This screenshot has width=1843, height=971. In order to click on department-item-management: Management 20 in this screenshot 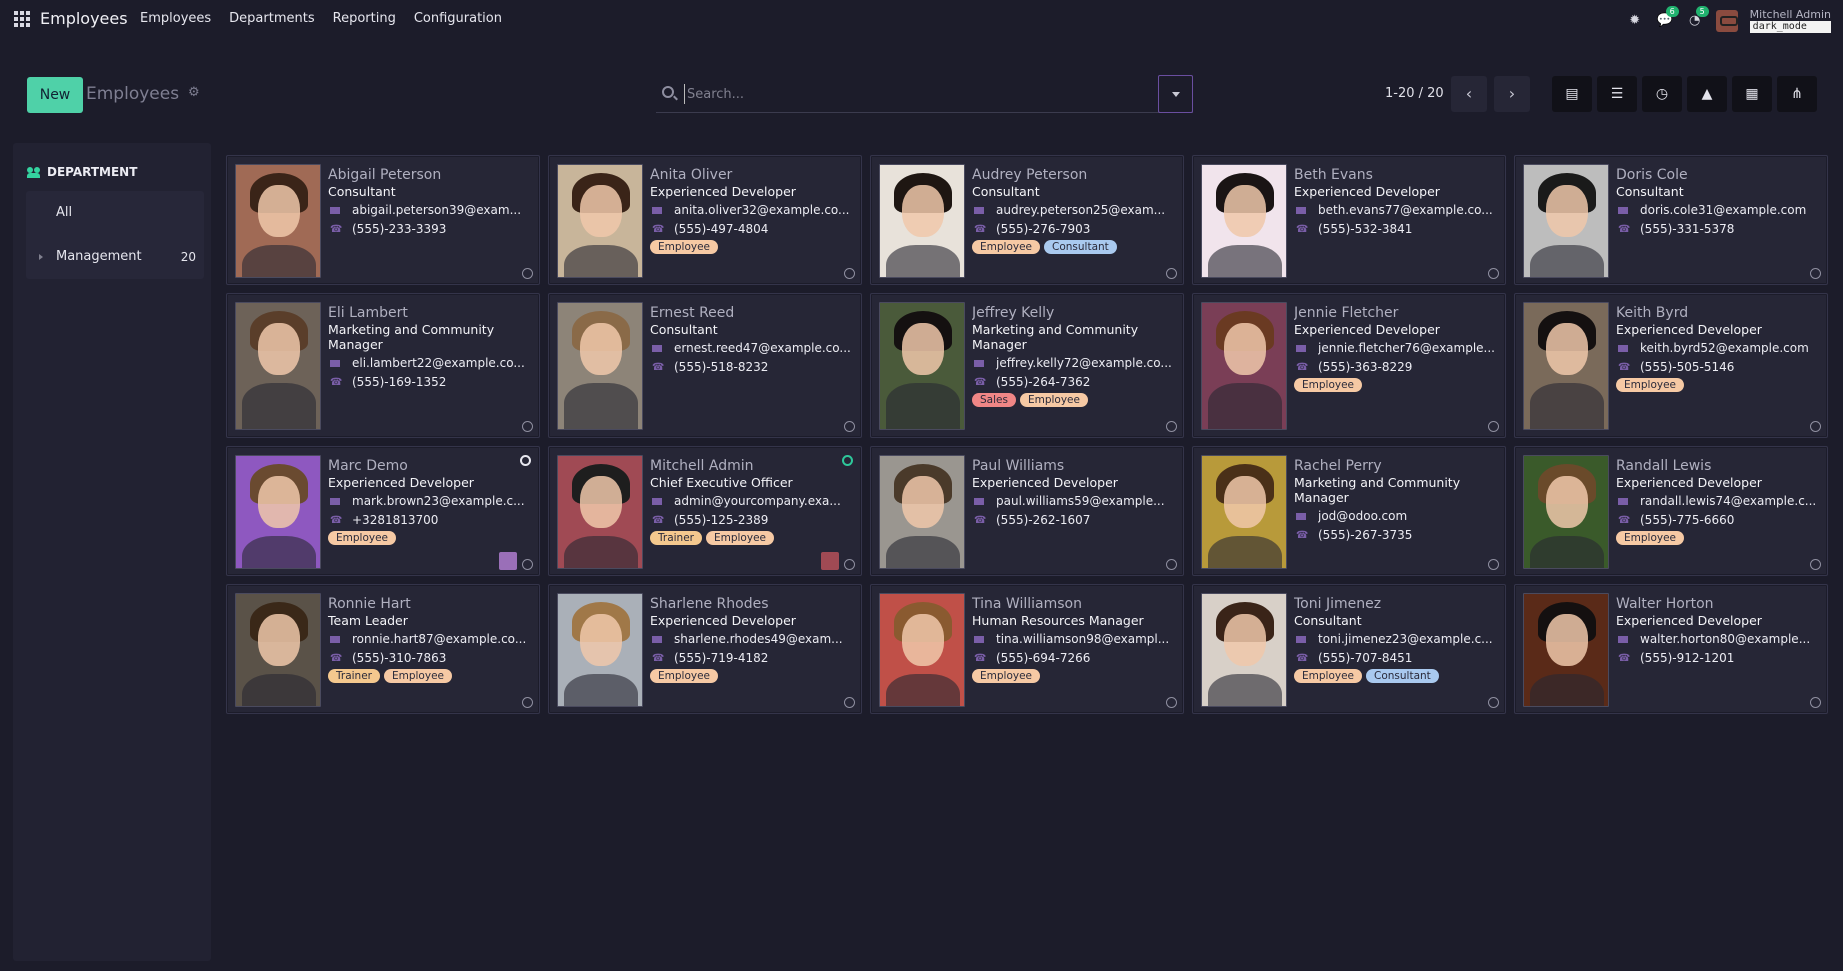, I will do `click(115, 257)`.